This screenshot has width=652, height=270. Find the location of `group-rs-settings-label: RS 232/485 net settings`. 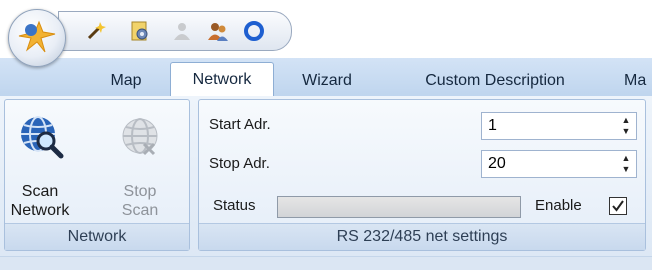

group-rs-settings-label: RS 232/485 net settings is located at coordinates (422, 236).